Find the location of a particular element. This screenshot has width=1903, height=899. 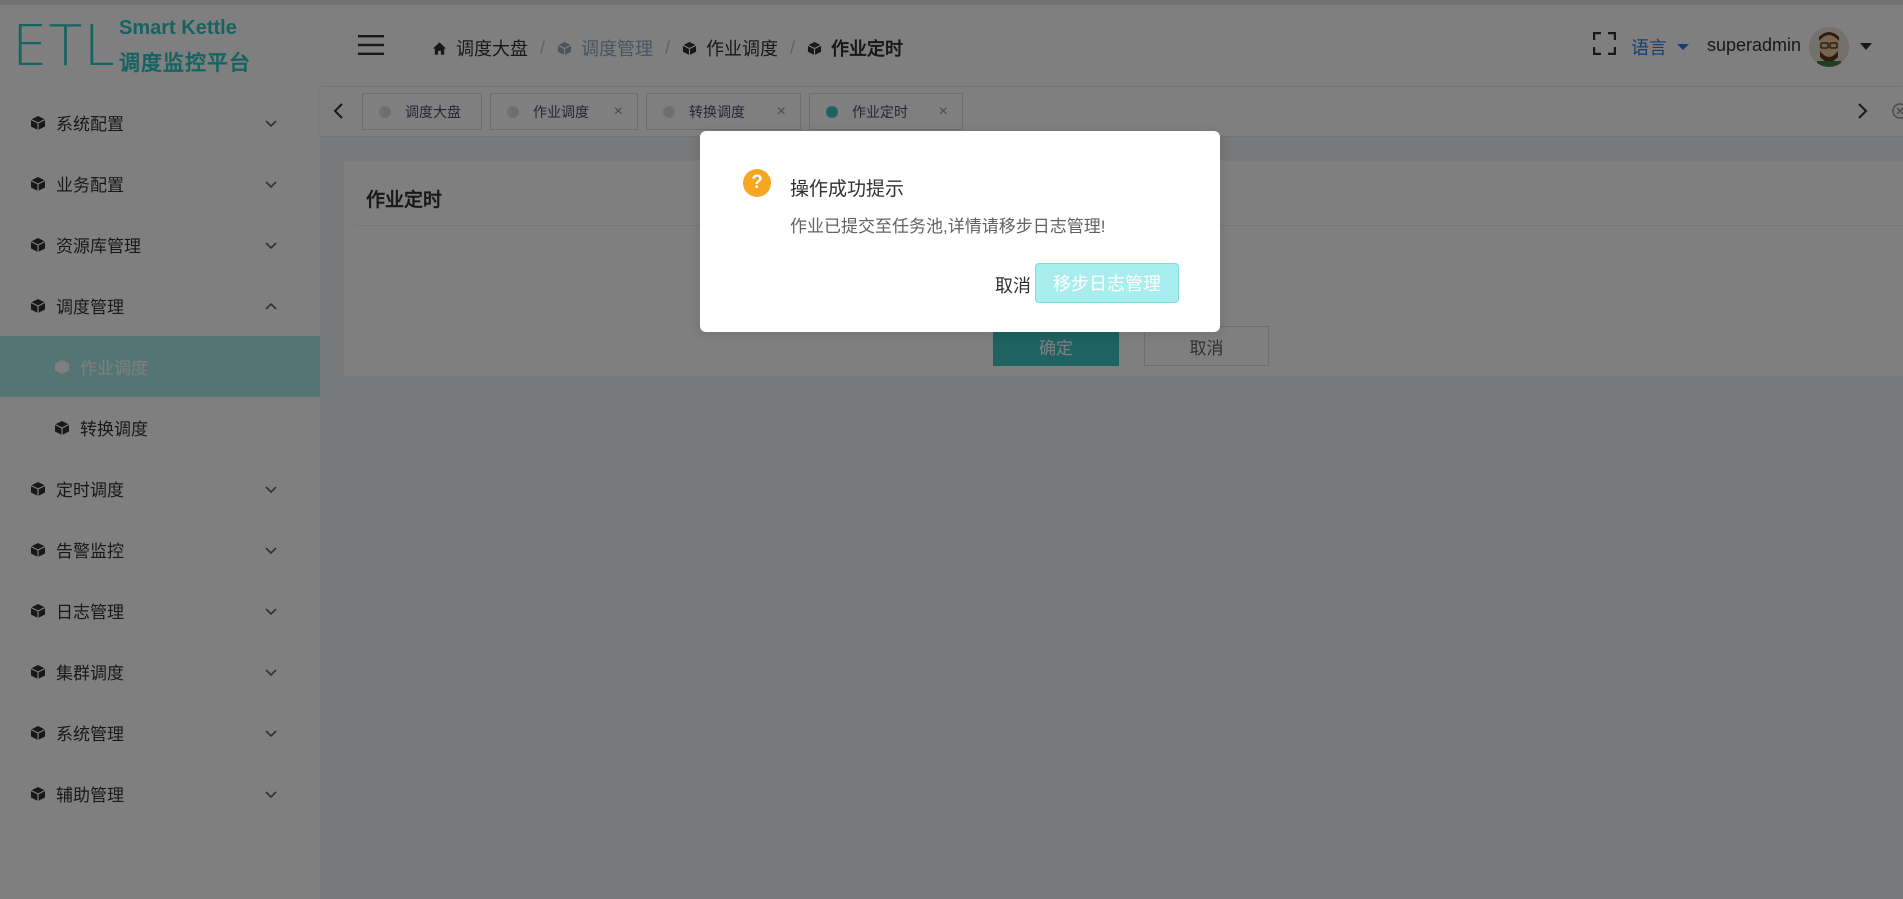

success-dialog: ? 操作成功提示 作业已提交至任务池,详情请移步日志管理! 取消 移步日志管理 is located at coordinates (960, 231).